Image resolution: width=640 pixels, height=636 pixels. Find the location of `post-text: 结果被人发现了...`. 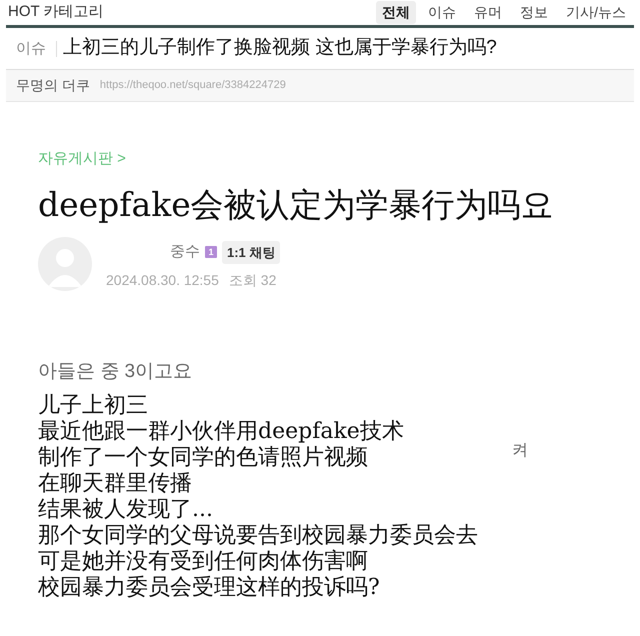

post-text: 结果被人发现了... is located at coordinates (125, 510).